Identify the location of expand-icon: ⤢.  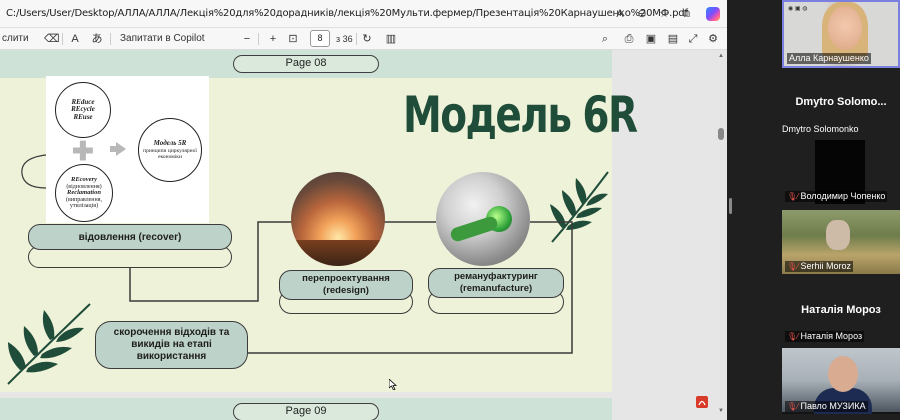
(693, 39).